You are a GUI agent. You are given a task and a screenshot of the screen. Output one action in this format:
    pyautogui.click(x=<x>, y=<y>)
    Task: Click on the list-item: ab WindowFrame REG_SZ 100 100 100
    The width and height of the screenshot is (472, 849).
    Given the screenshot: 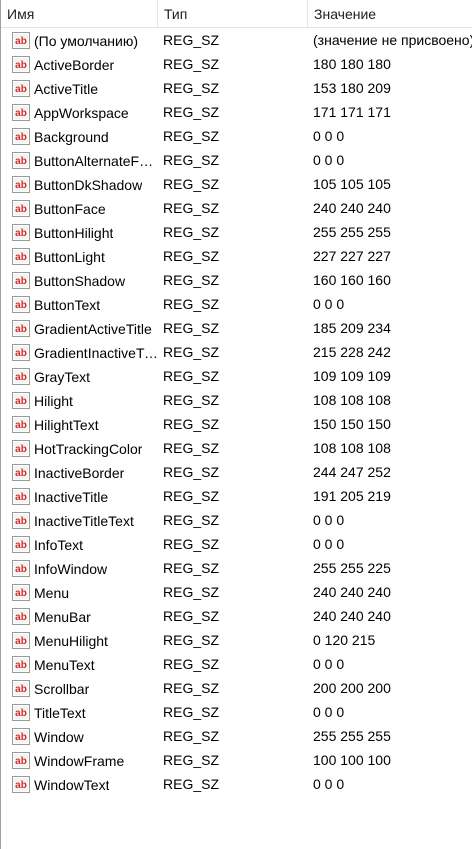 What is the action you would take?
    pyautogui.click(x=236, y=760)
    